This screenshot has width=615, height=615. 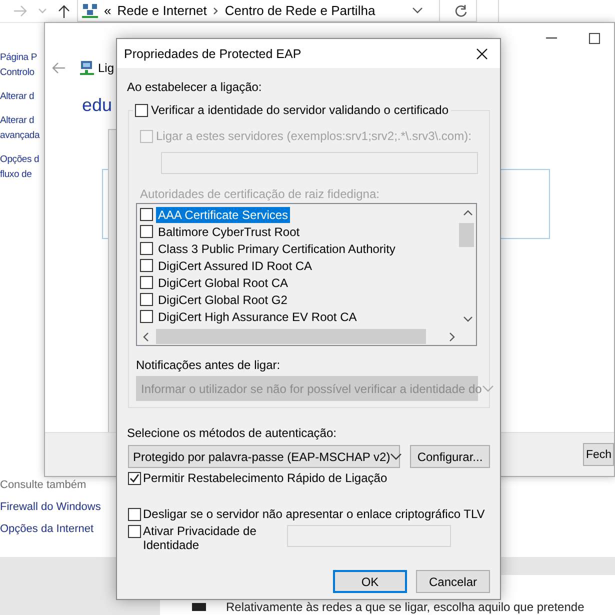 I want to click on sidebar-link: Firewall do Windows, so click(x=50, y=507).